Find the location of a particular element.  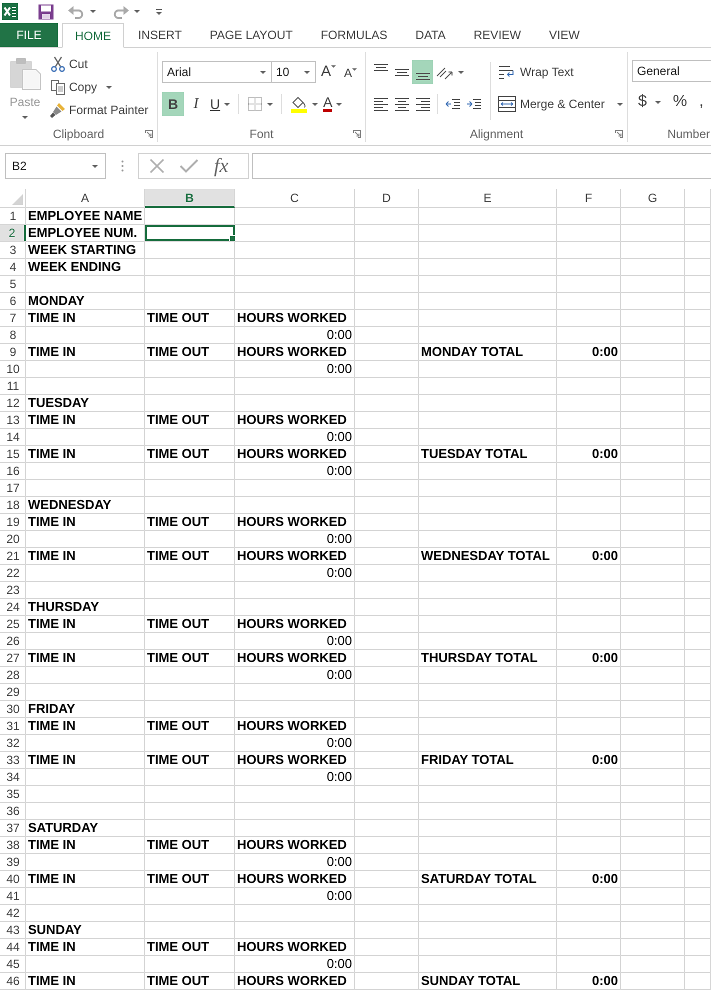

row-header: 8 is located at coordinates (13, 335).